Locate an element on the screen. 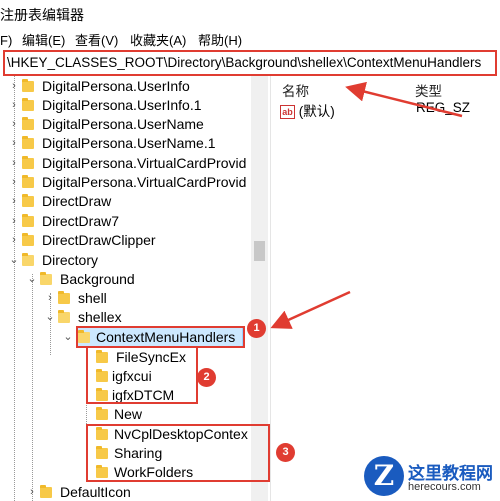  menu-help: 帮助(H) is located at coordinates (220, 41).